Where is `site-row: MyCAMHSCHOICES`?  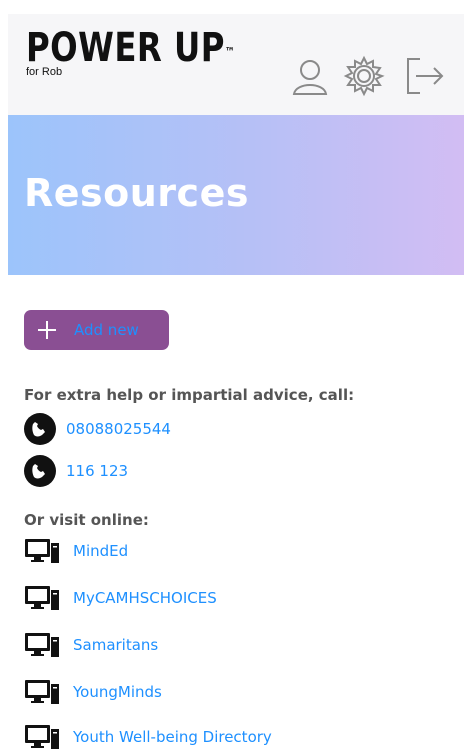
site-row: MyCAMHSCHOICES is located at coordinates (120, 598).